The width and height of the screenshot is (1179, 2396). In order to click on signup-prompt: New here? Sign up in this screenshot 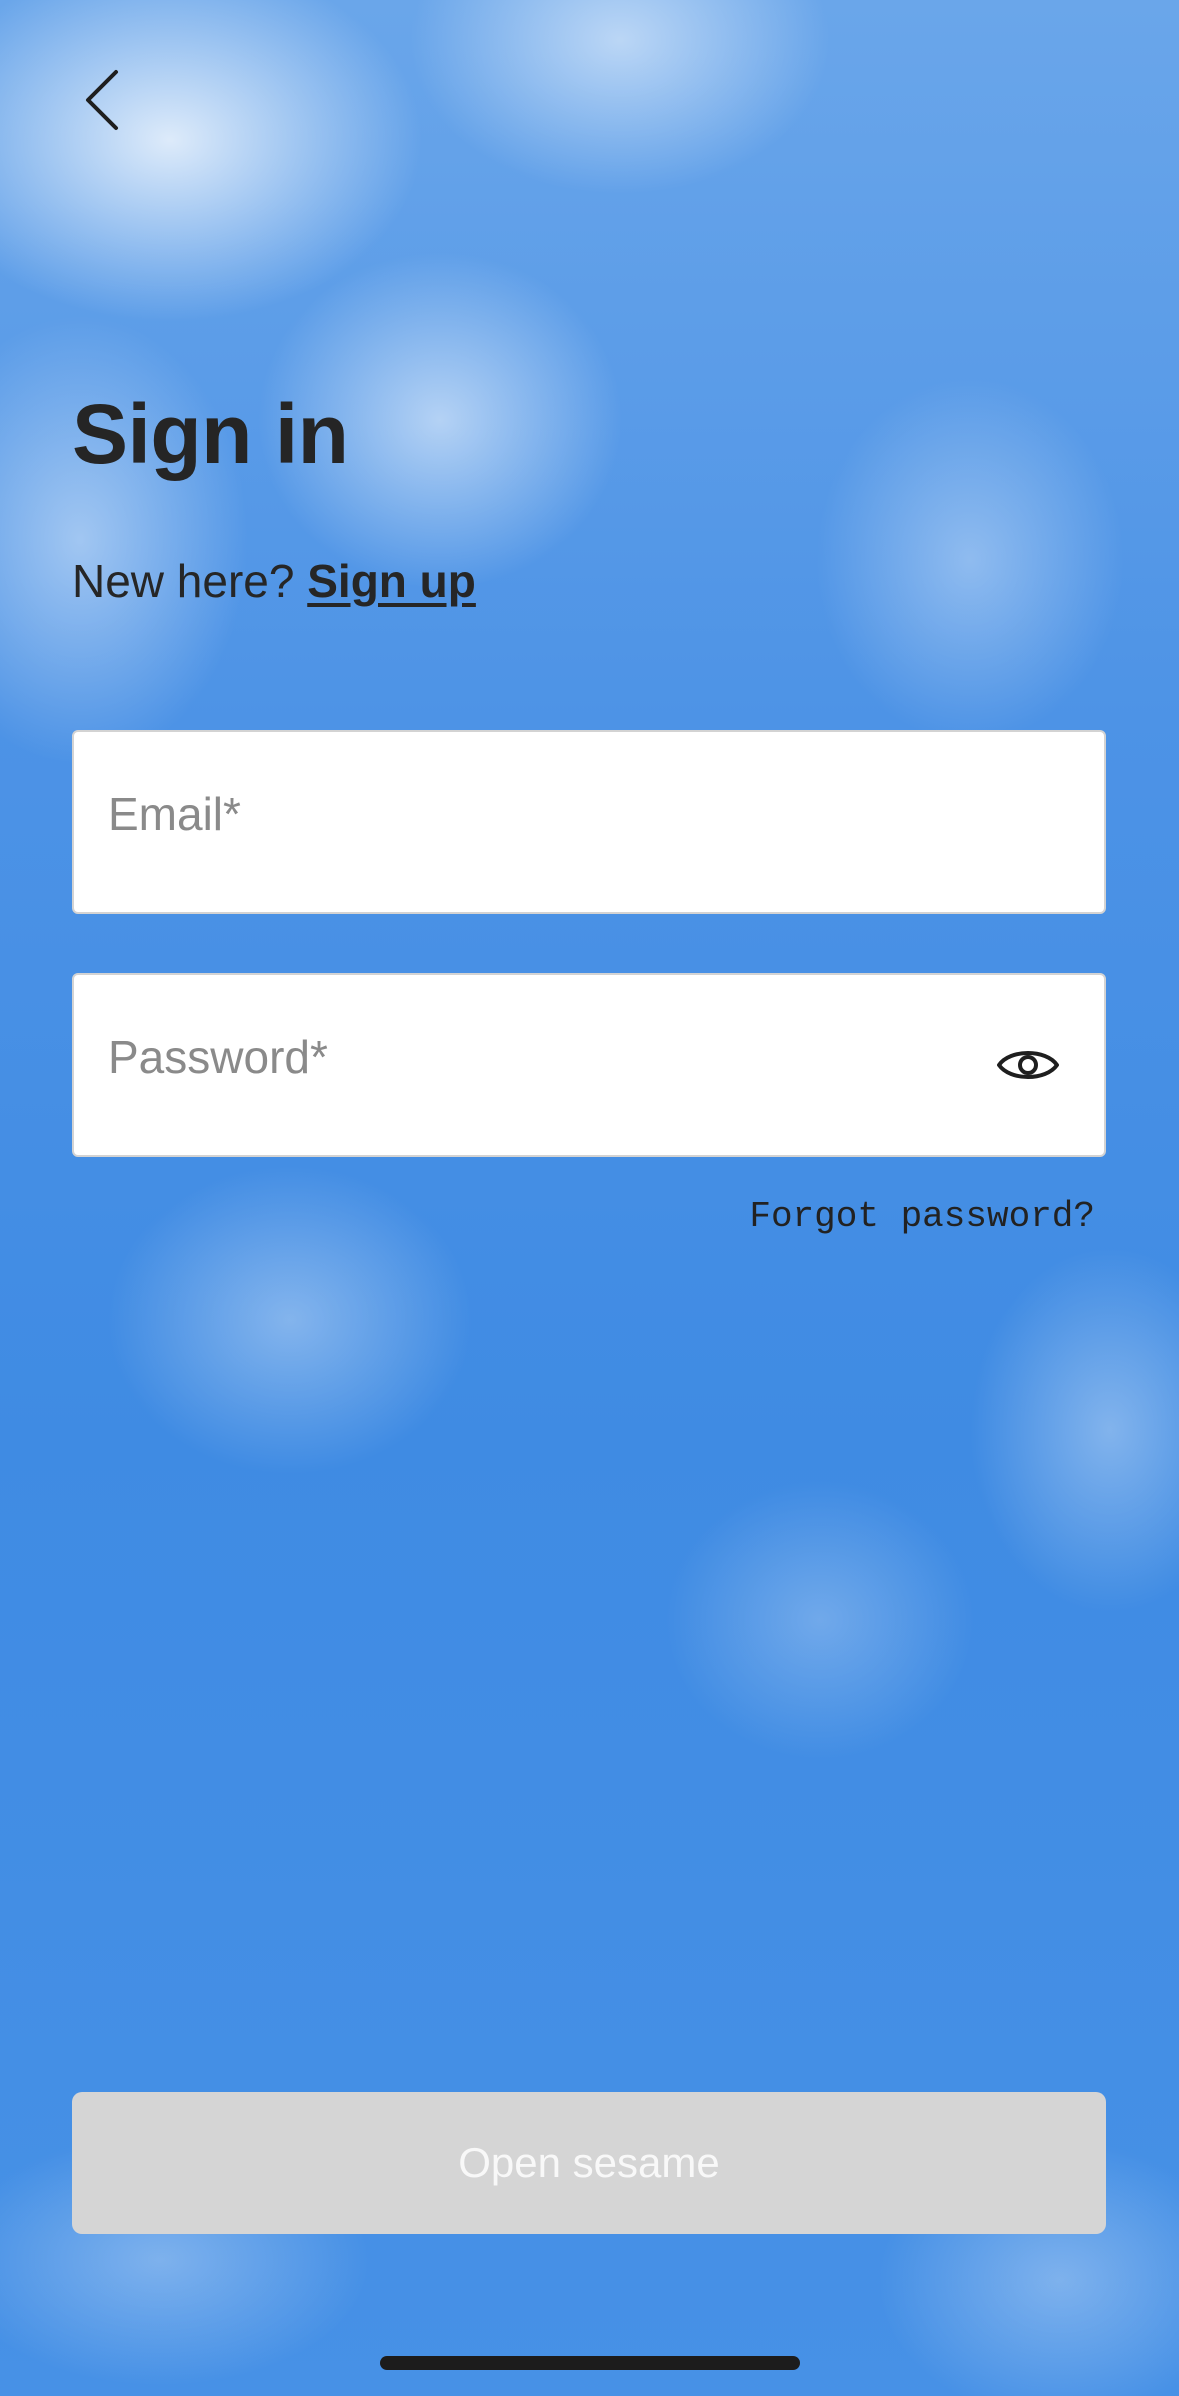, I will do `click(274, 581)`.